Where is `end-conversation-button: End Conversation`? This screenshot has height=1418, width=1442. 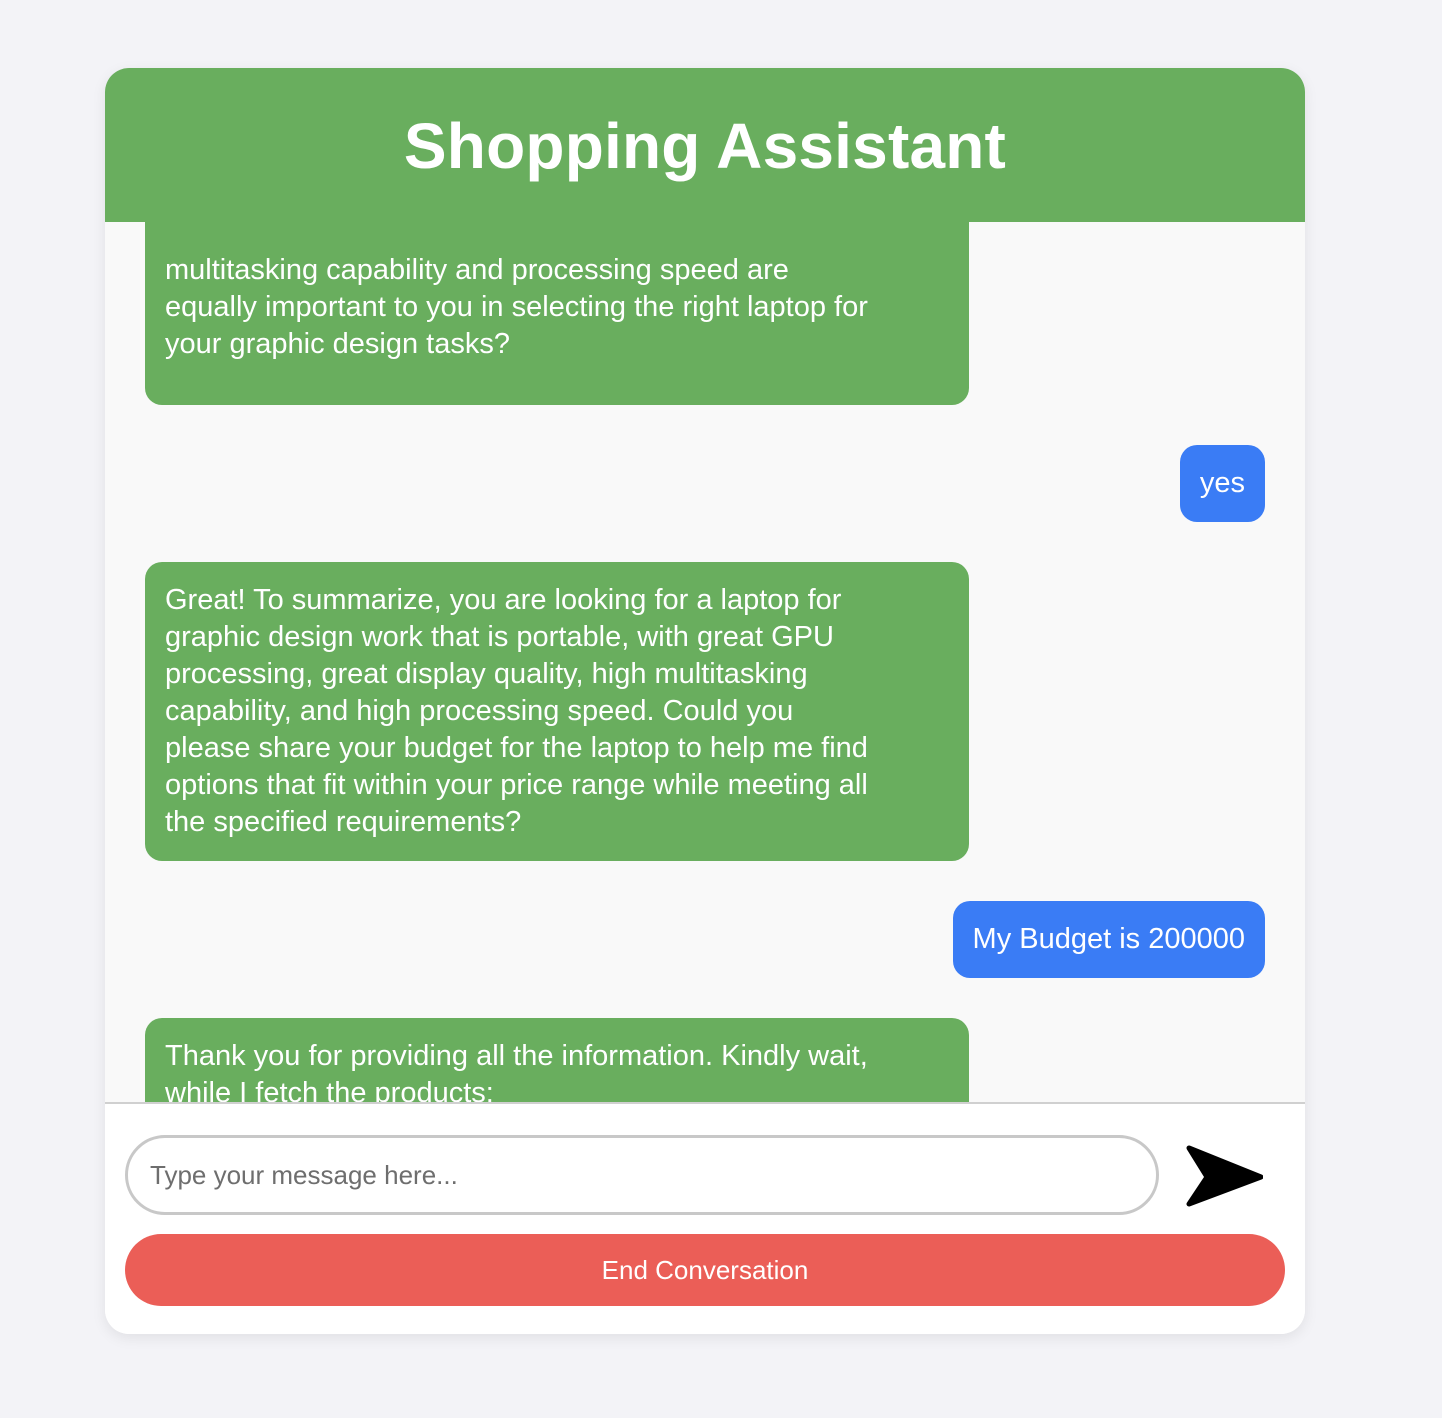 end-conversation-button: End Conversation is located at coordinates (705, 1270).